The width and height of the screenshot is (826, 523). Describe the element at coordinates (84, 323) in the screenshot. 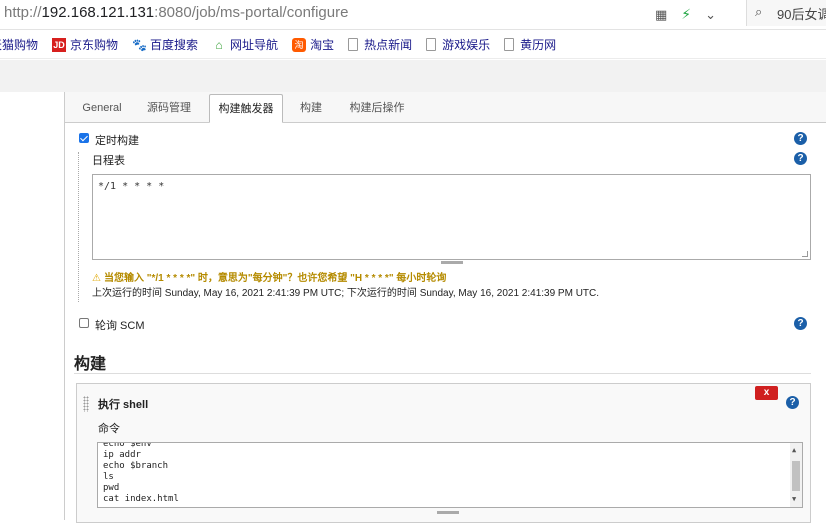

I see `poll-scm-checkbox` at that location.